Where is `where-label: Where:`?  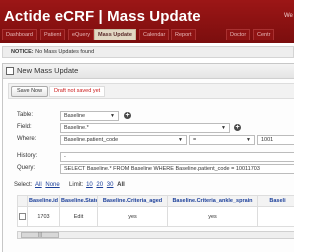
where-label: Where: is located at coordinates (27, 139).